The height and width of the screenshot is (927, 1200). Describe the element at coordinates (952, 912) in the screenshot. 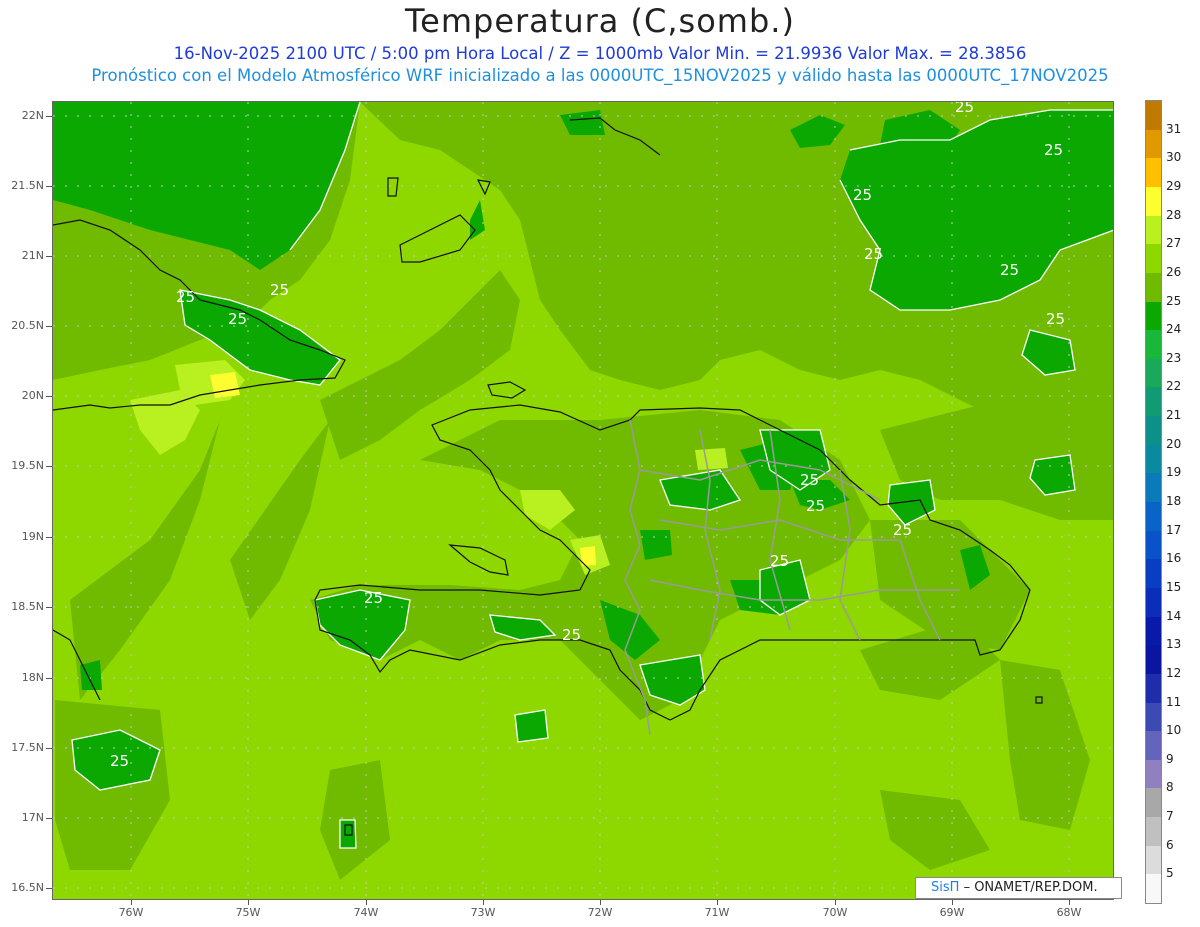

I see `x-tick-label: 69W` at that location.